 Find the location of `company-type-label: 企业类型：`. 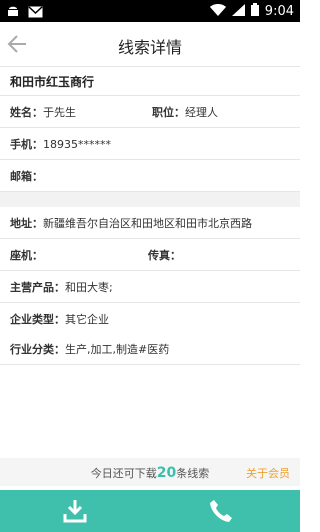

company-type-label: 企业类型： is located at coordinates (37, 319).